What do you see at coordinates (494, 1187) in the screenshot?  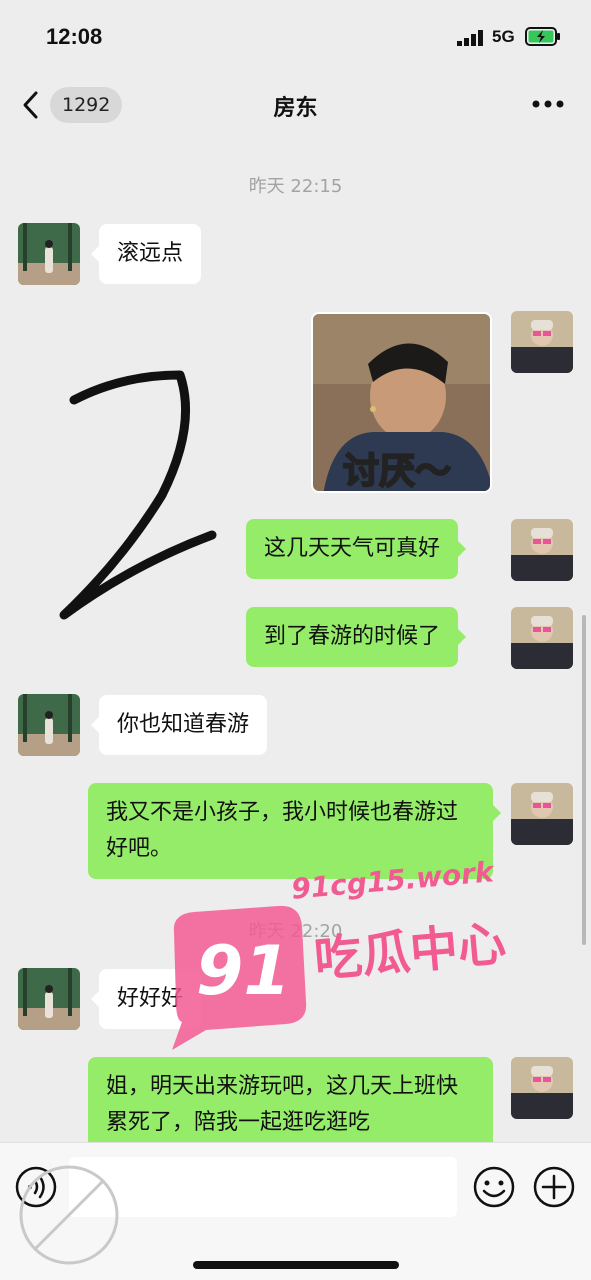 I see `emoji-icon` at bounding box center [494, 1187].